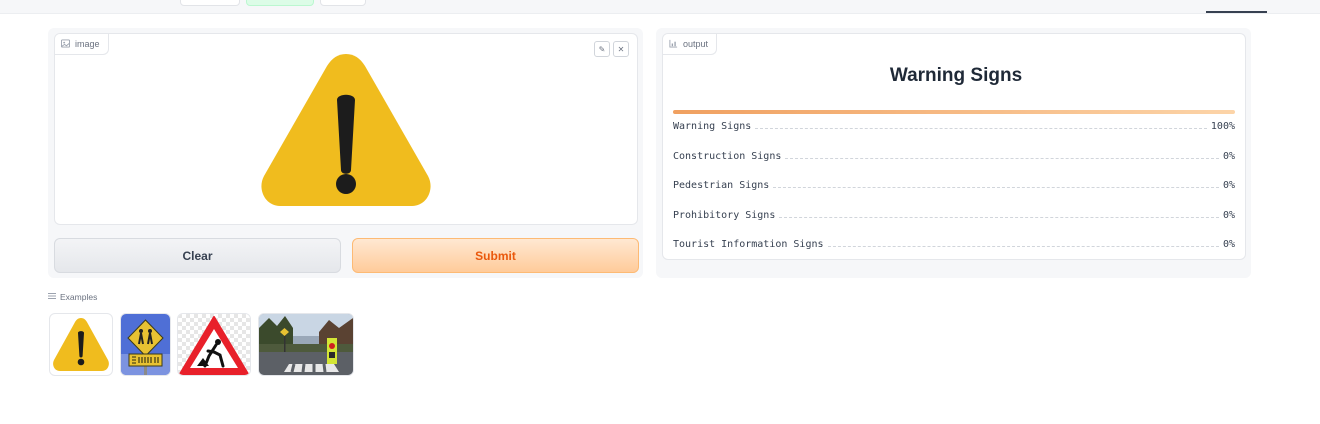 Image resolution: width=1320 pixels, height=424 pixels. Describe the element at coordinates (954, 112) in the screenshot. I see `confidence-bar` at that location.